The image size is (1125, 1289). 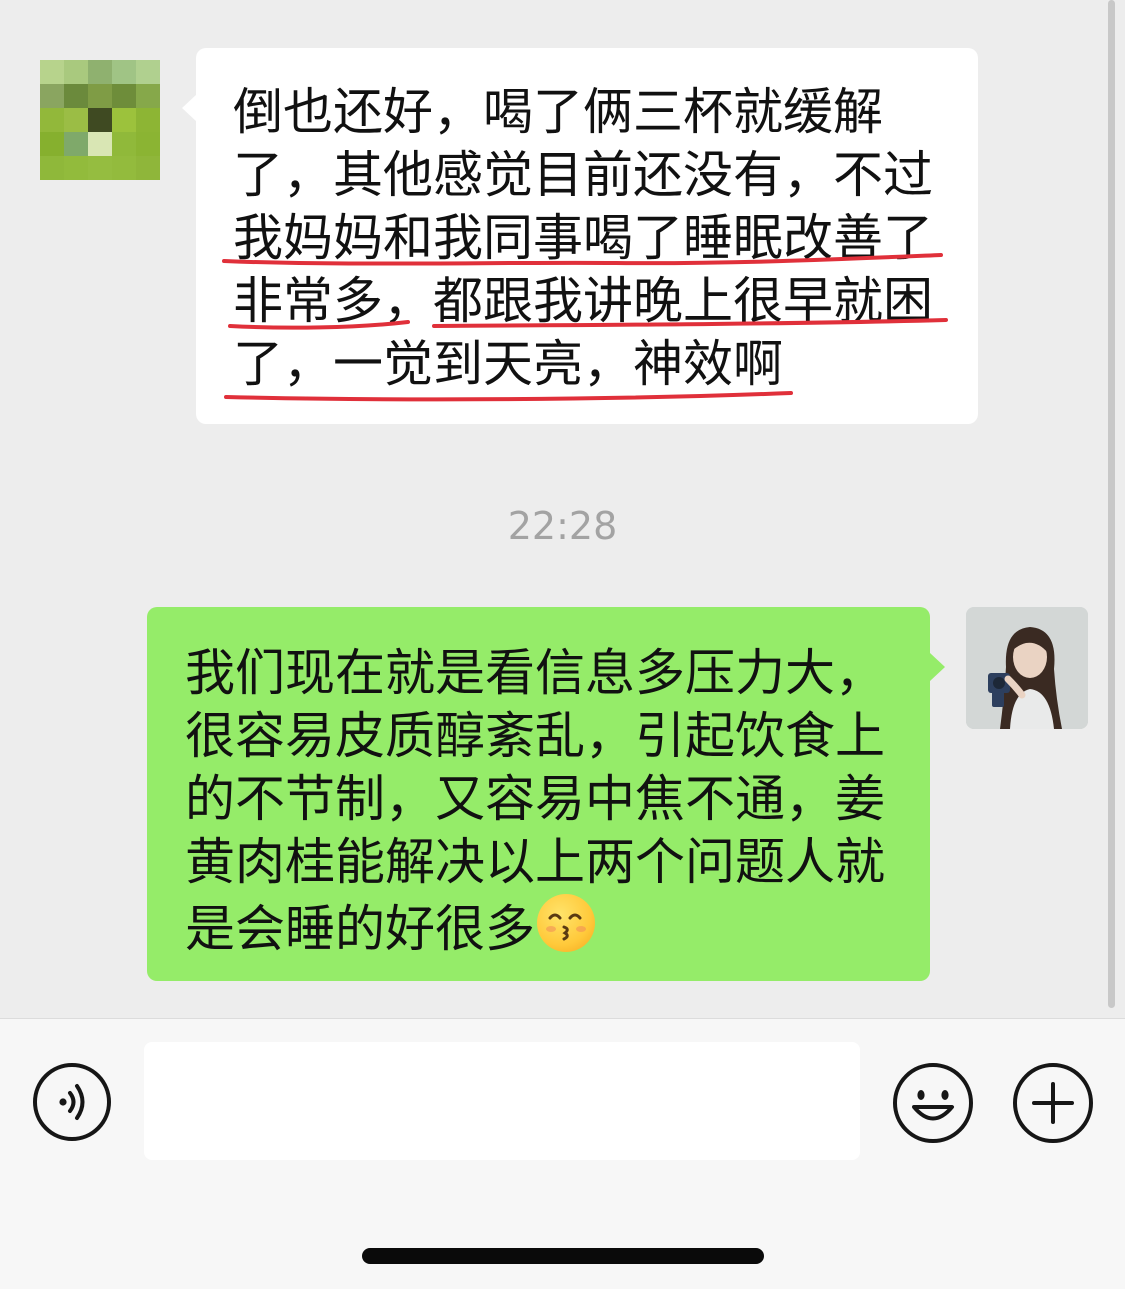 I want to click on message-line: 我们现在就是看信息多压力大，, so click(x=535, y=673).